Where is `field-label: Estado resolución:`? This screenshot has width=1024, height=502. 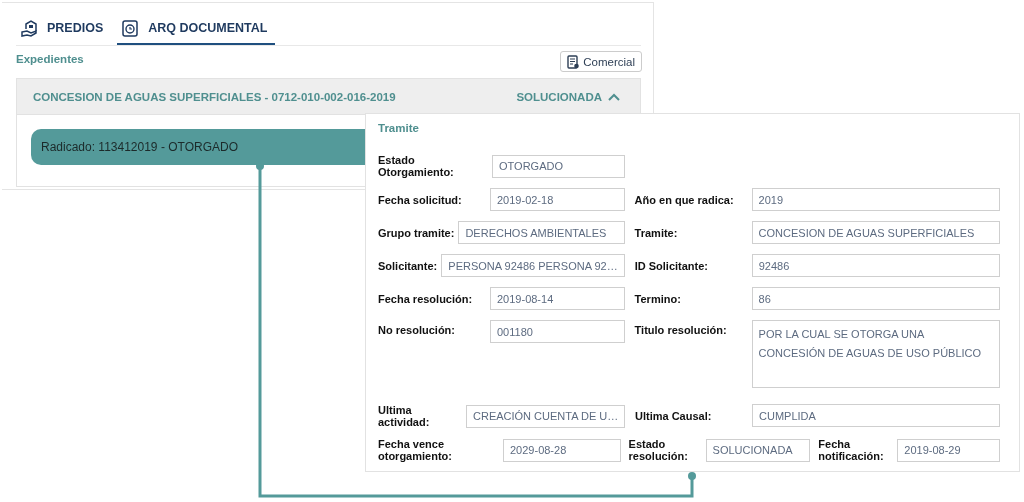 field-label: Estado resolución: is located at coordinates (658, 450).